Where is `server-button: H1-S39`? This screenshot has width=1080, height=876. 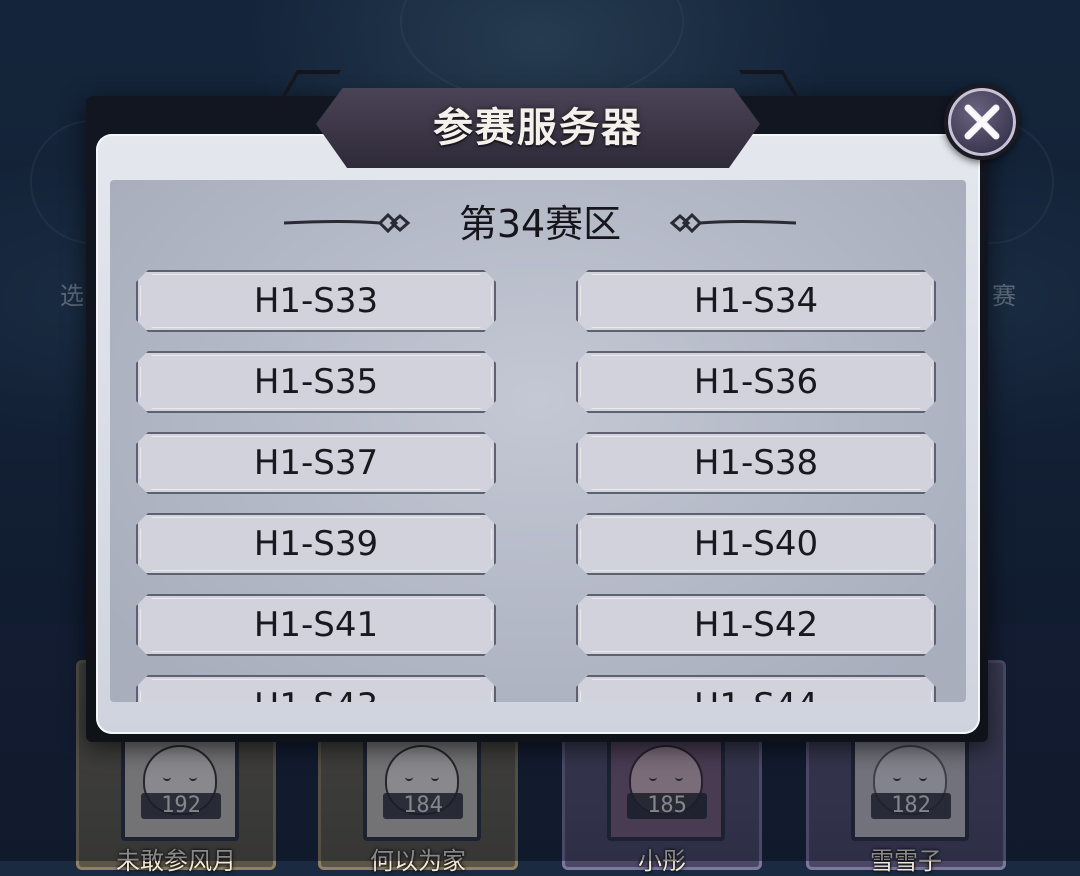
server-button: H1-S39 is located at coordinates (316, 544).